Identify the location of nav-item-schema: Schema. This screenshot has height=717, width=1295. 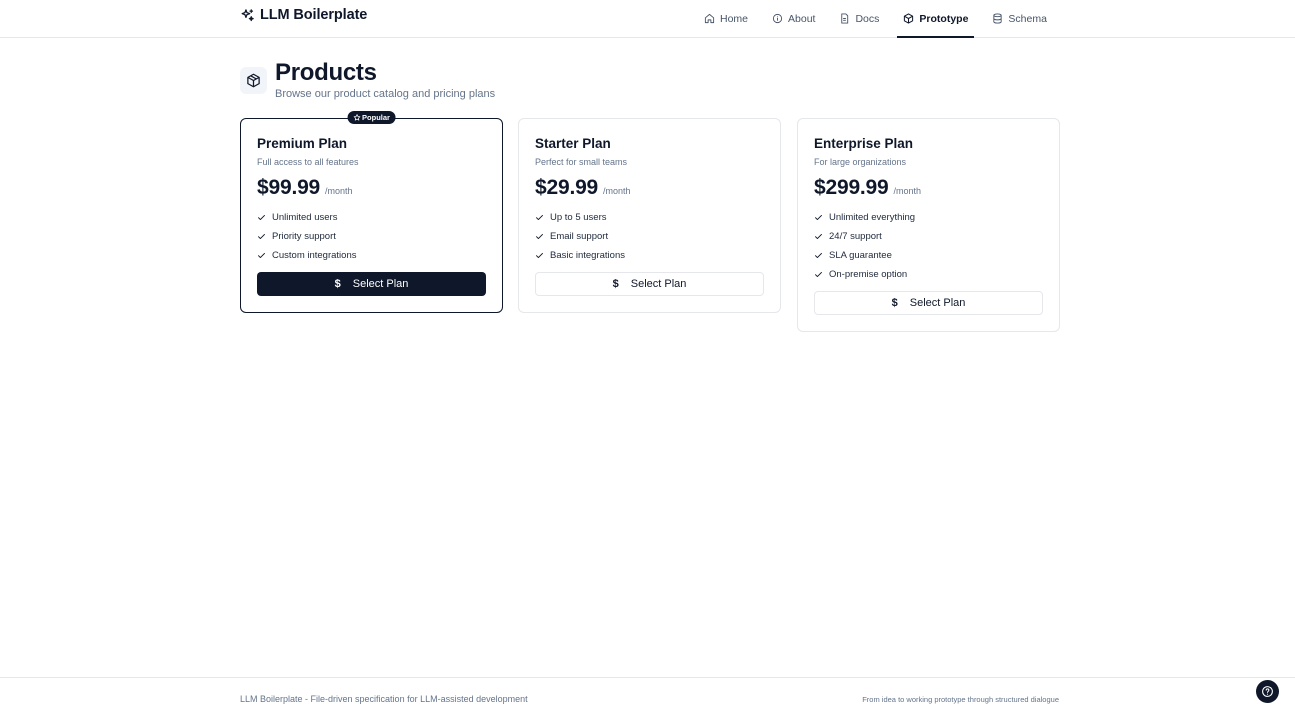
(1019, 18).